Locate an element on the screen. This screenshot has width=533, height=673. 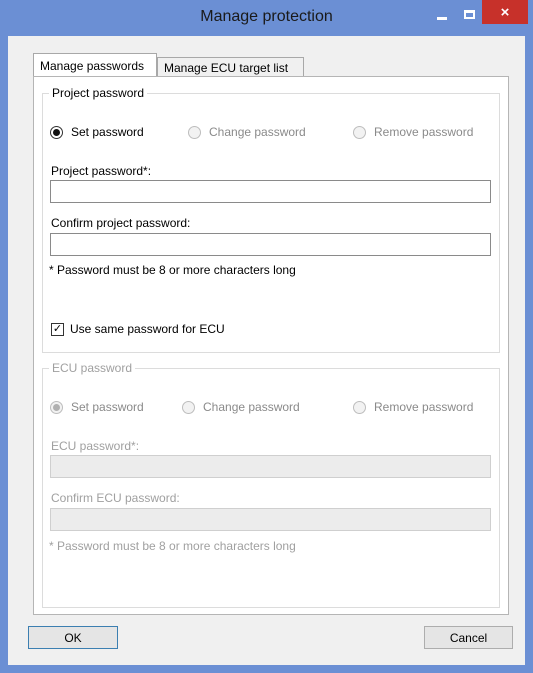
use-same-password-checkbox: ✓ Use same password for ECU is located at coordinates (138, 329).